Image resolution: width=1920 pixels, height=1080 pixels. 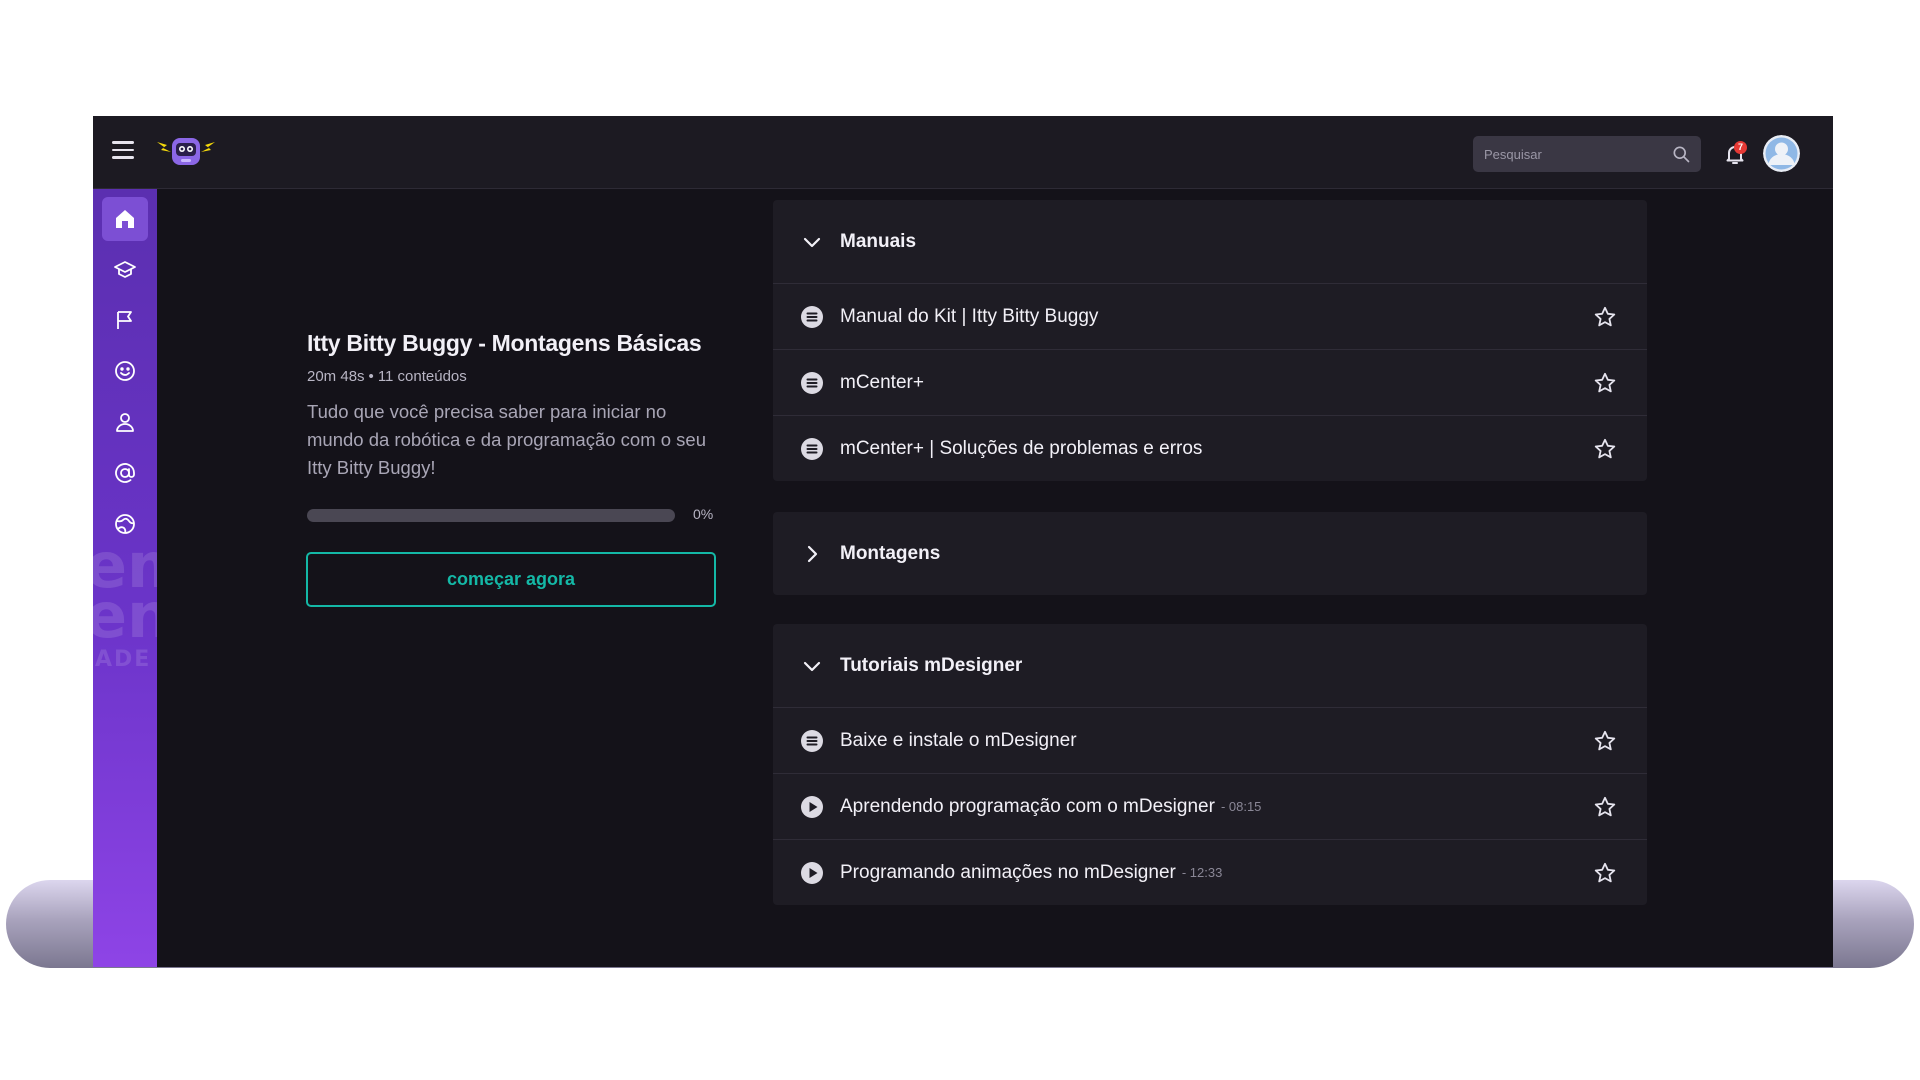 I want to click on item-duration: - 12:33, so click(x=1202, y=872).